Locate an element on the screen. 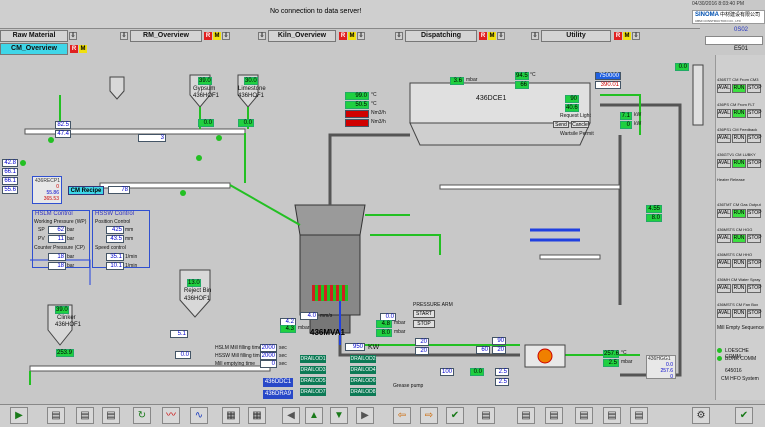 The height and width of the screenshot is (427, 765). drailod-2: DRAILOD2 is located at coordinates (363, 359).